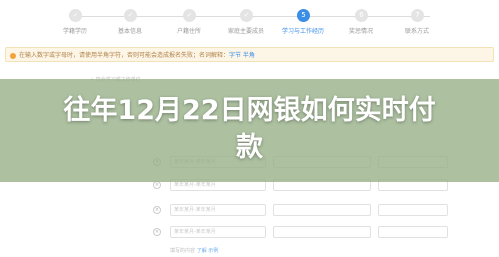 Image resolution: width=499 pixels, height=257 pixels. I want to click on step-3-indicator: ✓, so click(189, 15).